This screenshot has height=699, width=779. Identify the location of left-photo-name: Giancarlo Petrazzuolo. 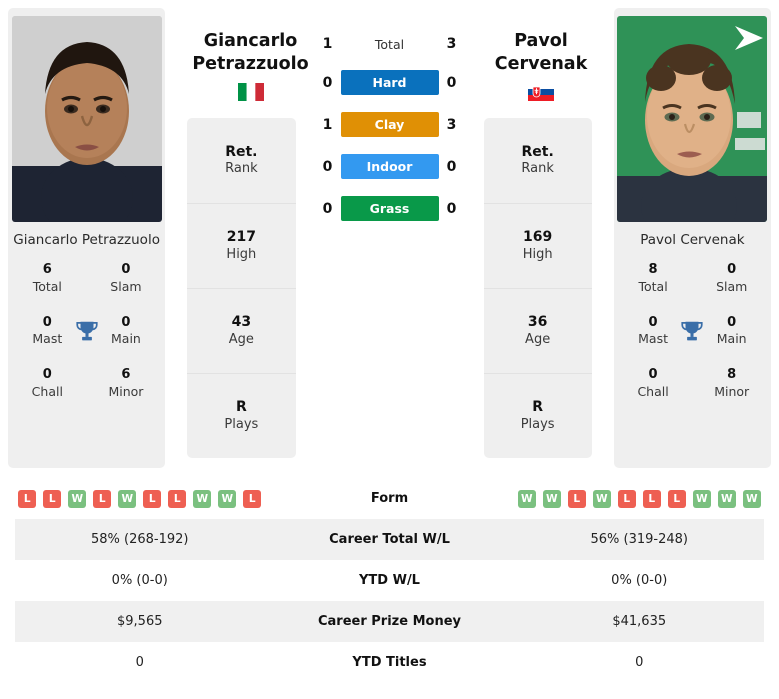
(86, 240).